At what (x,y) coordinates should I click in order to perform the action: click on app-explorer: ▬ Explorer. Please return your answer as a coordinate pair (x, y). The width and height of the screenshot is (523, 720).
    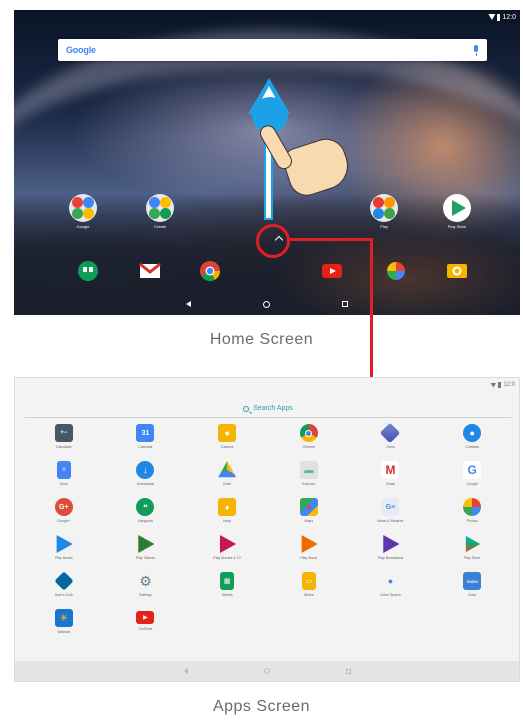
    Looking at the image, I should click on (309, 479).